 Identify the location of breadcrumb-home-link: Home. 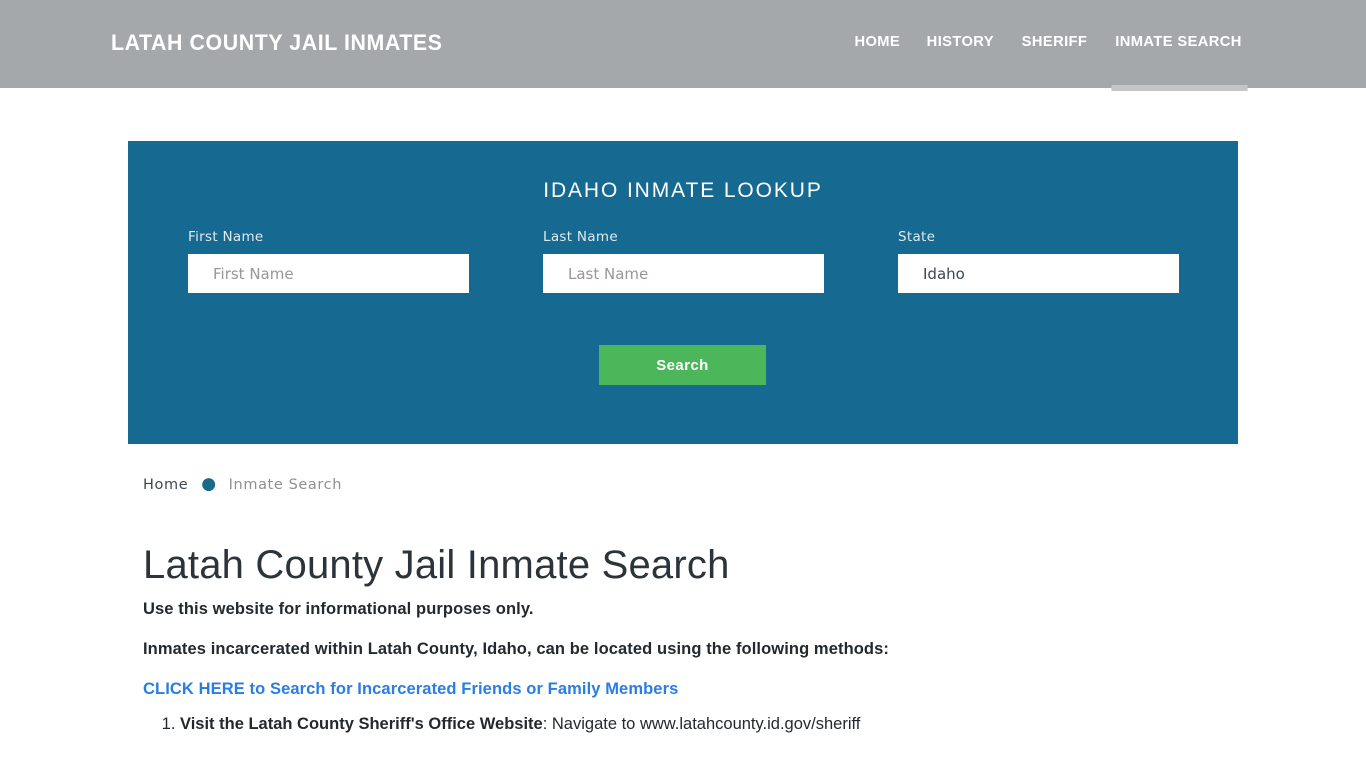
(165, 485).